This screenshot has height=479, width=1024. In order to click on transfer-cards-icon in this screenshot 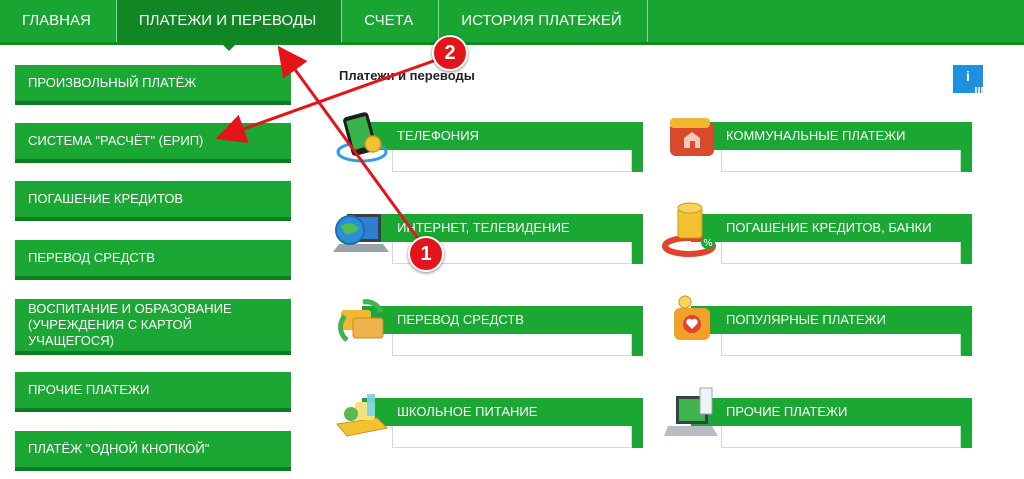, I will do `click(361, 321)`.